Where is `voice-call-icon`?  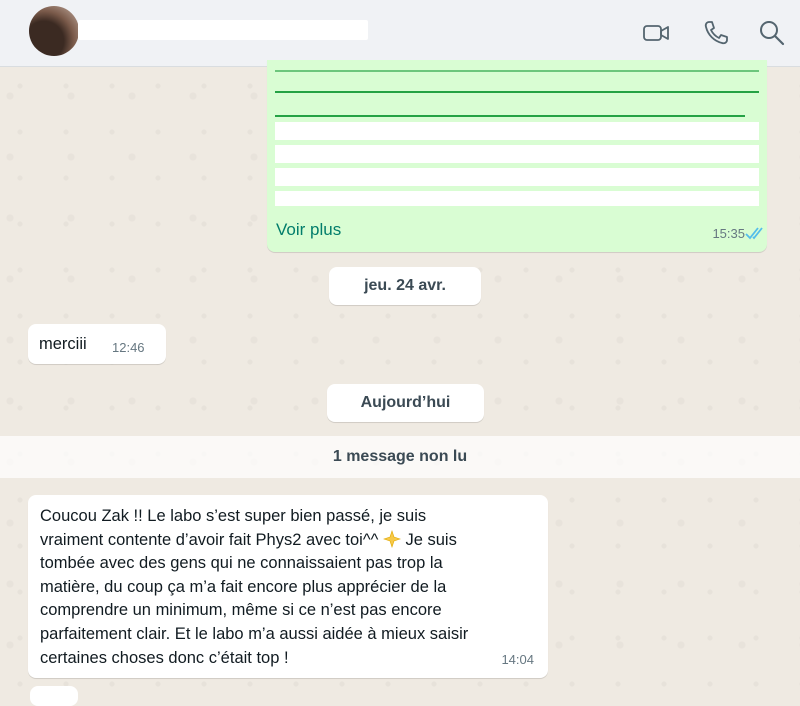
voice-call-icon is located at coordinates (716, 33).